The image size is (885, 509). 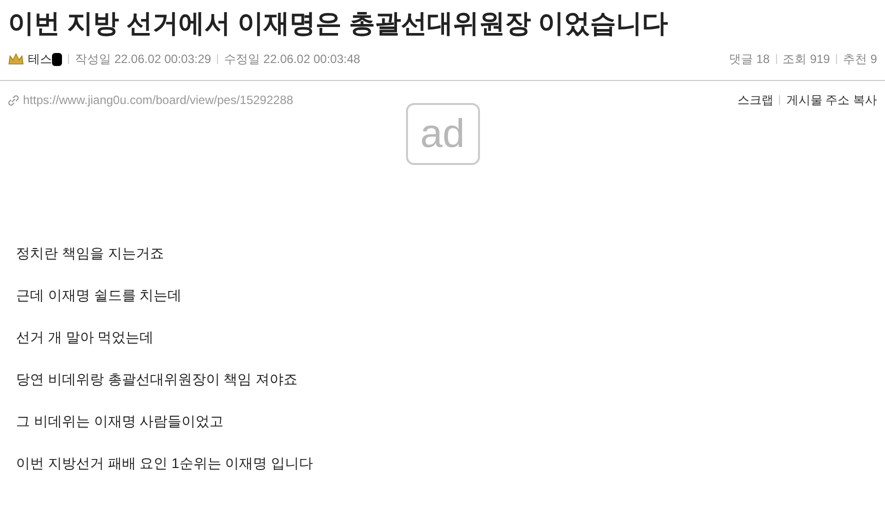 What do you see at coordinates (13, 100) in the screenshot?
I see `link-icon` at bounding box center [13, 100].